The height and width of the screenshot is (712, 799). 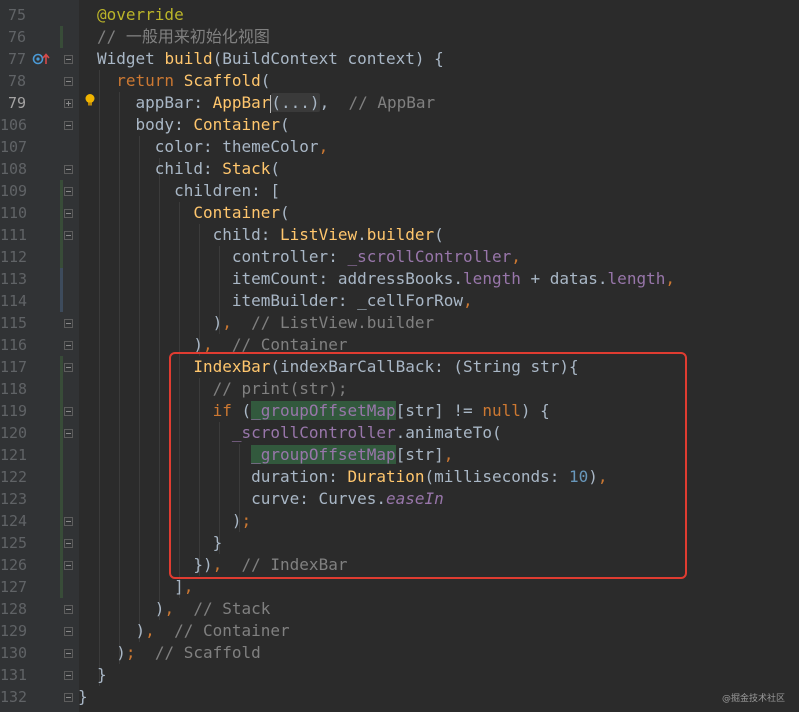 What do you see at coordinates (14, 543) in the screenshot?
I see `line-number: 125` at bounding box center [14, 543].